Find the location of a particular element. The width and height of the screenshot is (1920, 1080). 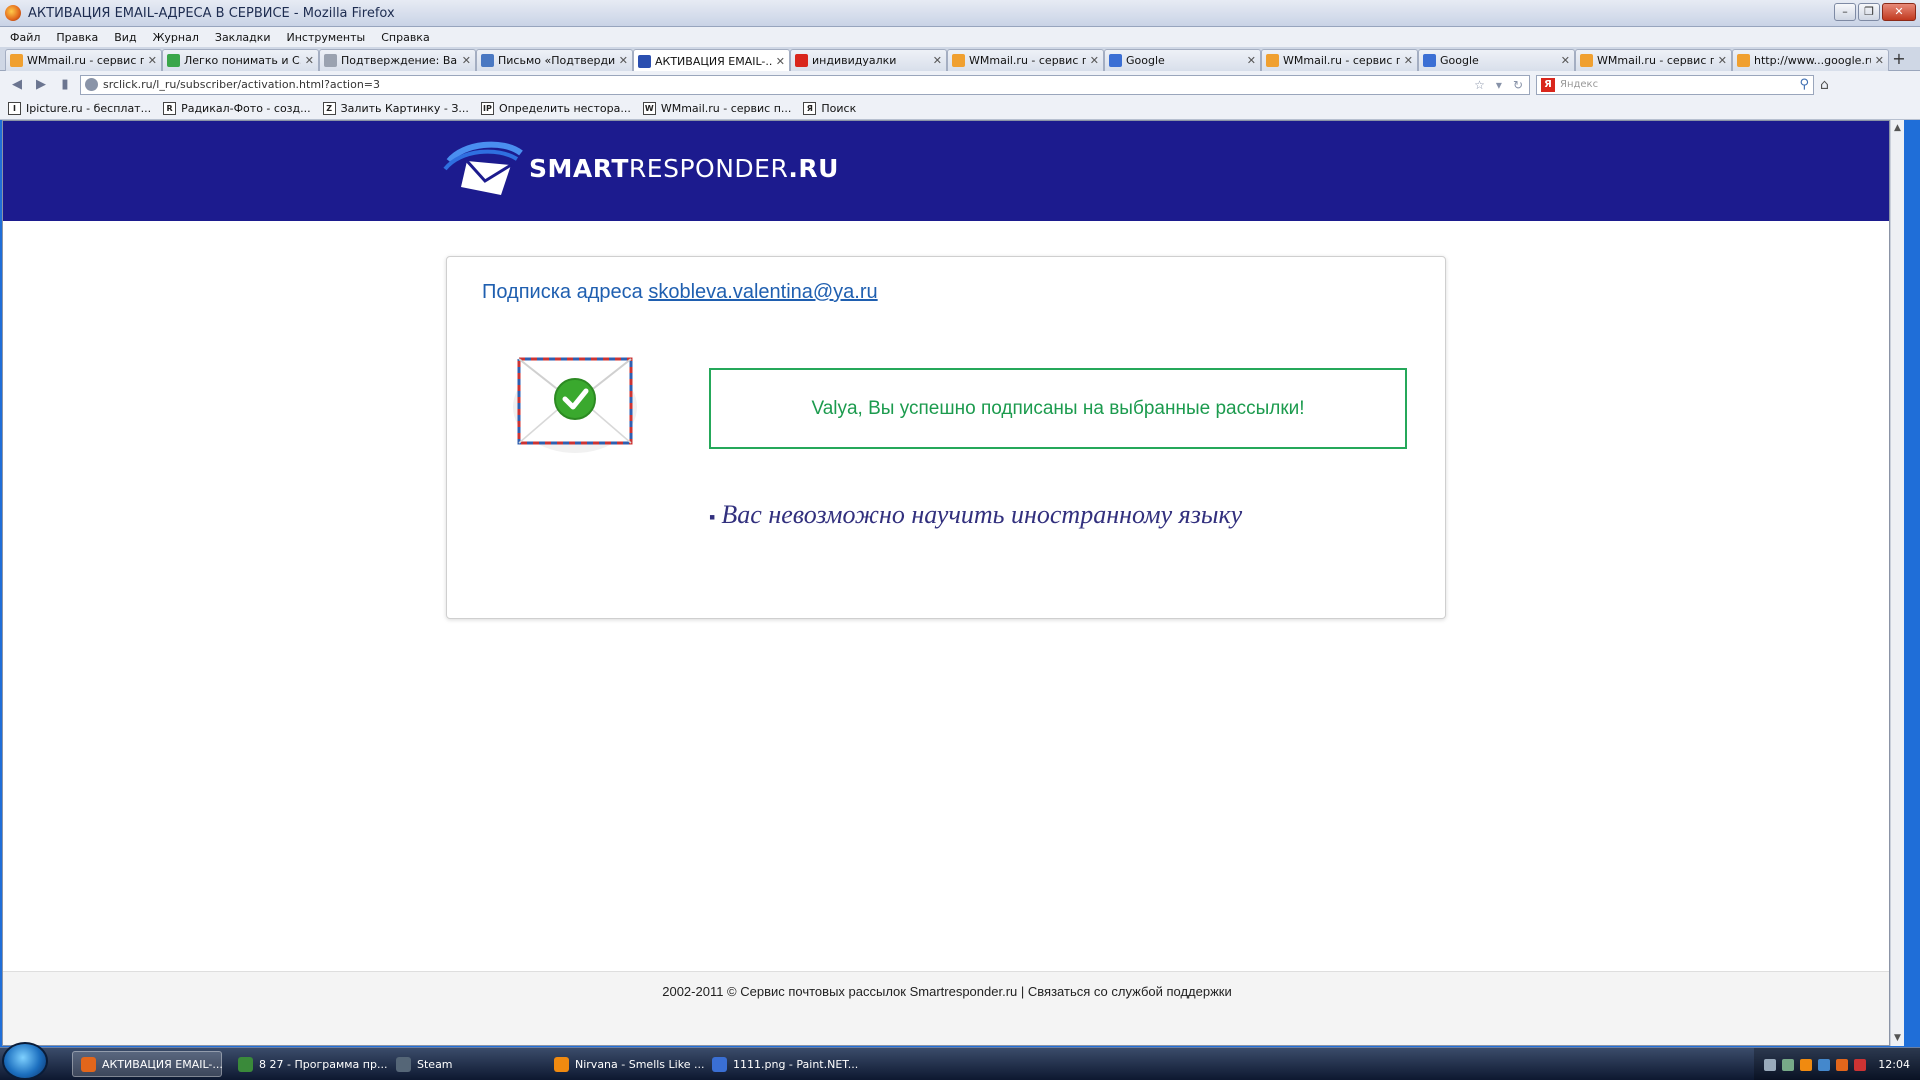

bookmark-item: Я Поиск is located at coordinates (829, 108).